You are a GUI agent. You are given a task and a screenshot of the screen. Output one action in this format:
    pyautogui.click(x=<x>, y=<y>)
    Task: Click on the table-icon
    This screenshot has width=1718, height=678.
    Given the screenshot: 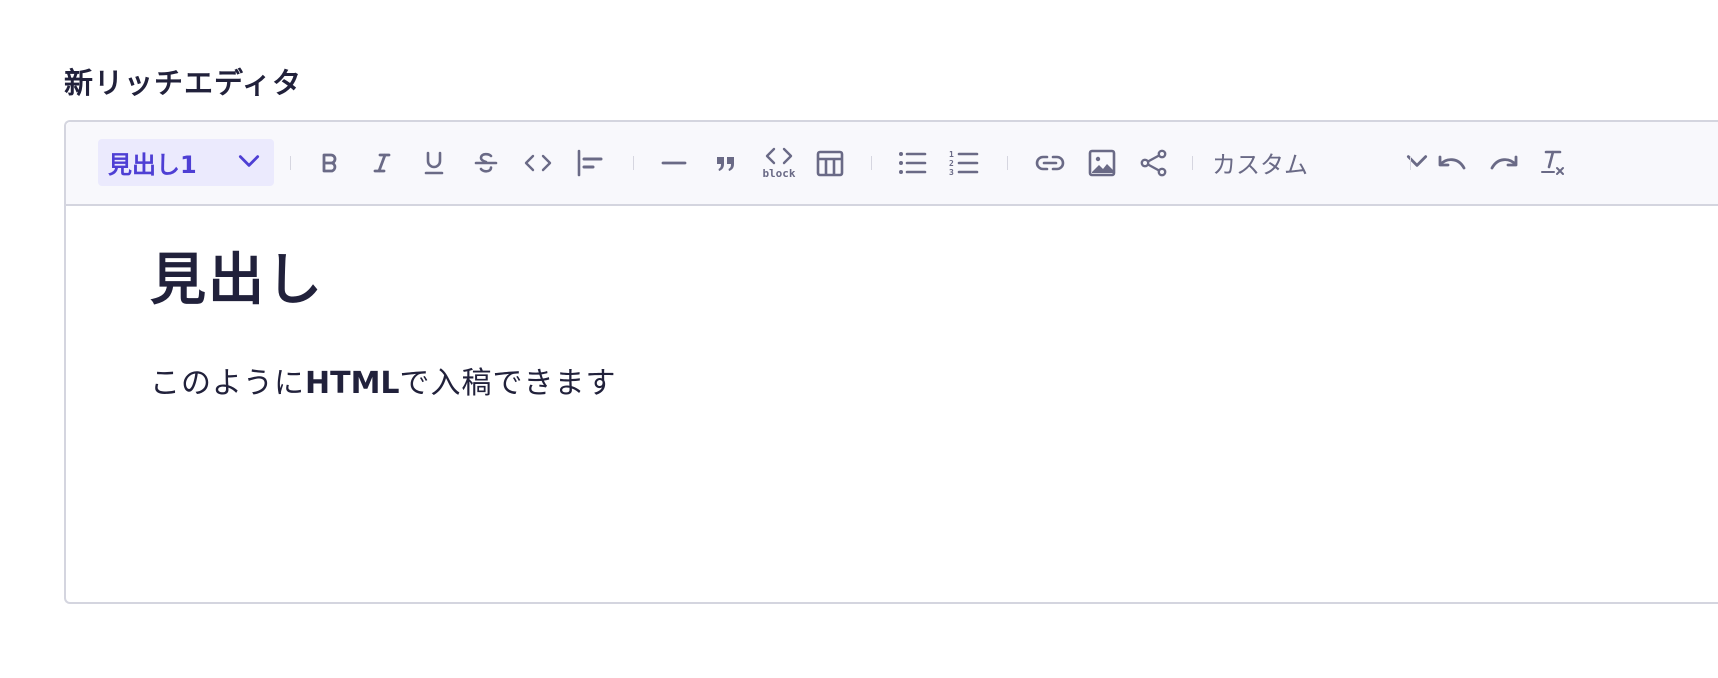 What is the action you would take?
    pyautogui.click(x=830, y=163)
    